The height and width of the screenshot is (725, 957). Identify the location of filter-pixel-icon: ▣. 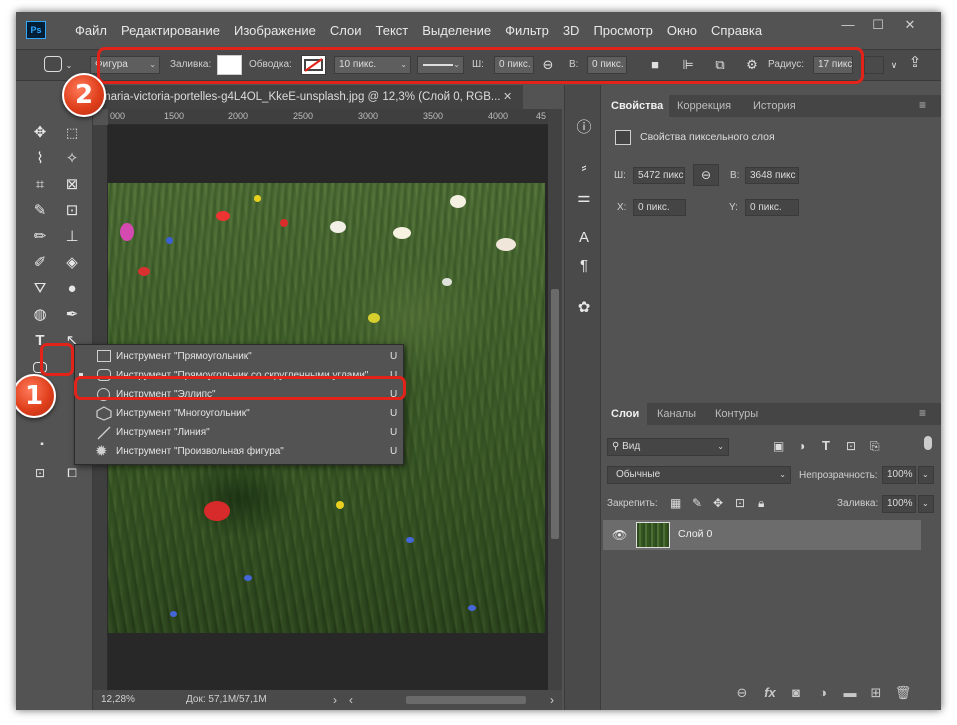
(778, 446).